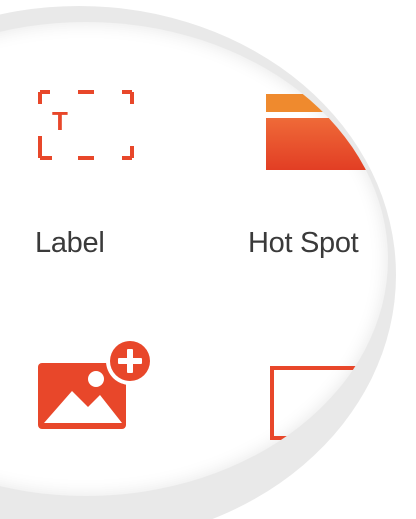 Image resolution: width=416 pixels, height=519 pixels. I want to click on tool-hot-spot-text: Hot Spot, so click(303, 243).